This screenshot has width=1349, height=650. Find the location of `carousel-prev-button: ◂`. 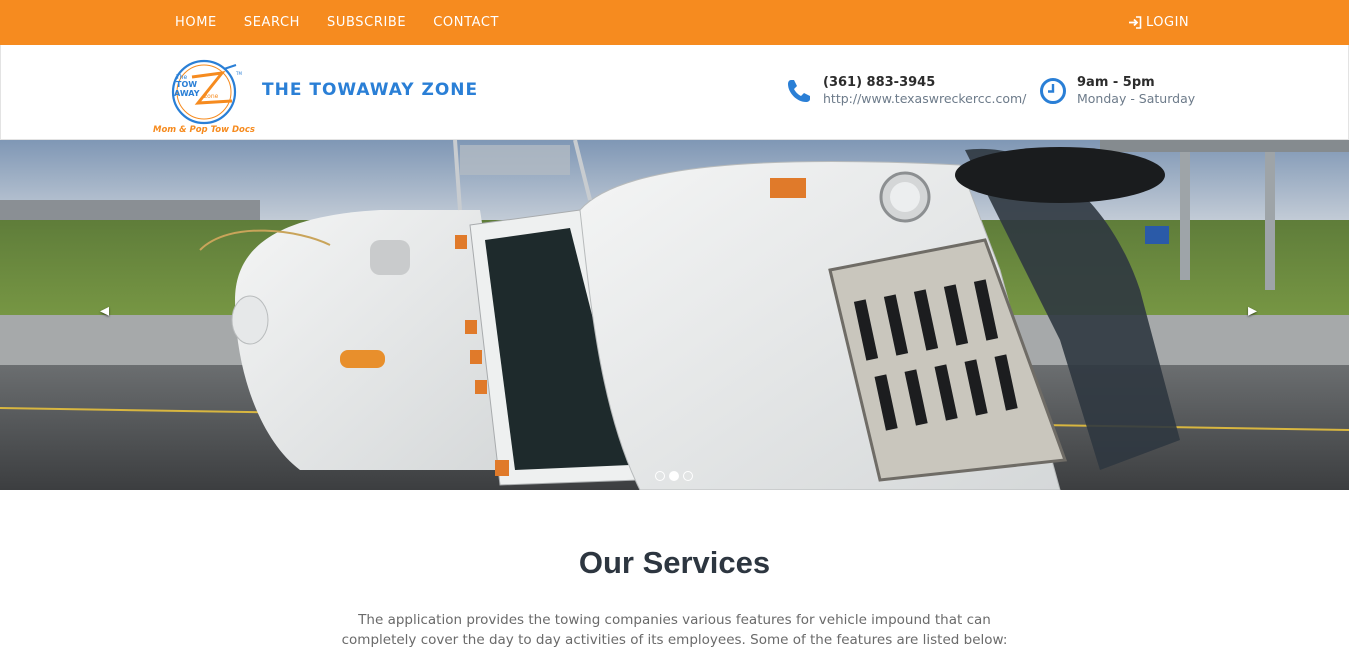

carousel-prev-button: ◂ is located at coordinates (104, 310).